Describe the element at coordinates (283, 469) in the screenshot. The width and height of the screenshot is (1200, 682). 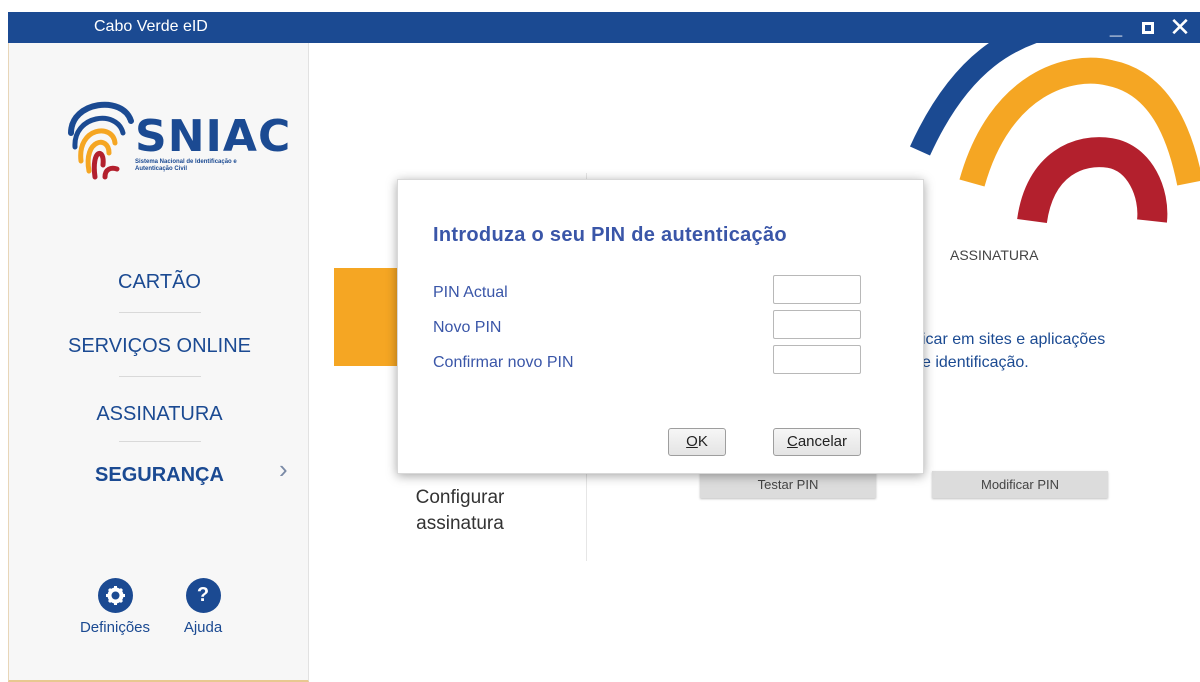
I see `chevron-right-icon: ›` at that location.